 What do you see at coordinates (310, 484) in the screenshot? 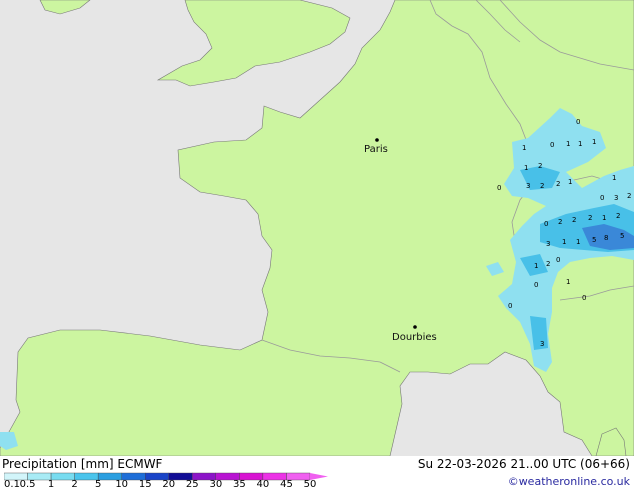
I see `legend-tick-label: 50` at bounding box center [310, 484].